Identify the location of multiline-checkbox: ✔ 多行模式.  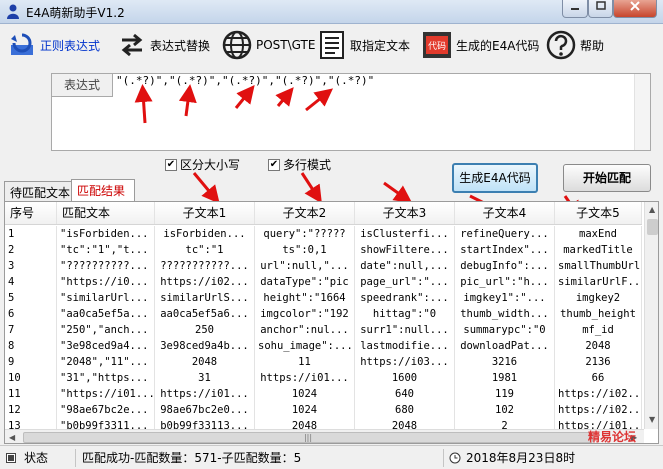
(299, 164).